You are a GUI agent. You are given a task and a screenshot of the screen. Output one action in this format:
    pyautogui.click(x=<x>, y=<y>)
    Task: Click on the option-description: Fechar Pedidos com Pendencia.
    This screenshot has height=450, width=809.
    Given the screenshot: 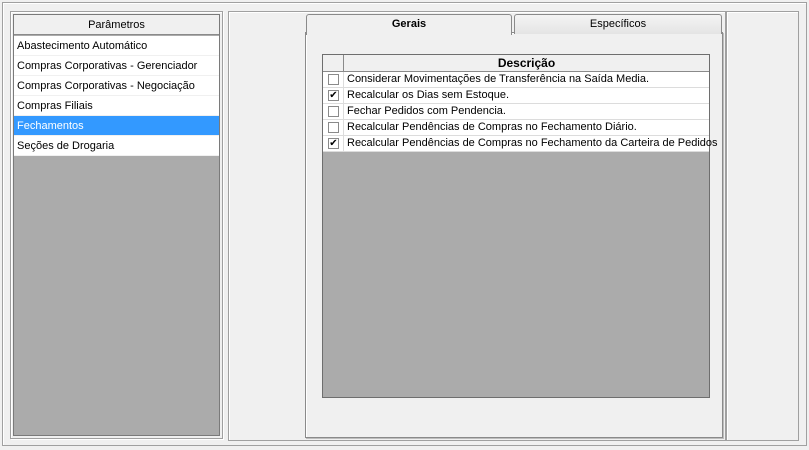 What is the action you would take?
    pyautogui.click(x=426, y=111)
    